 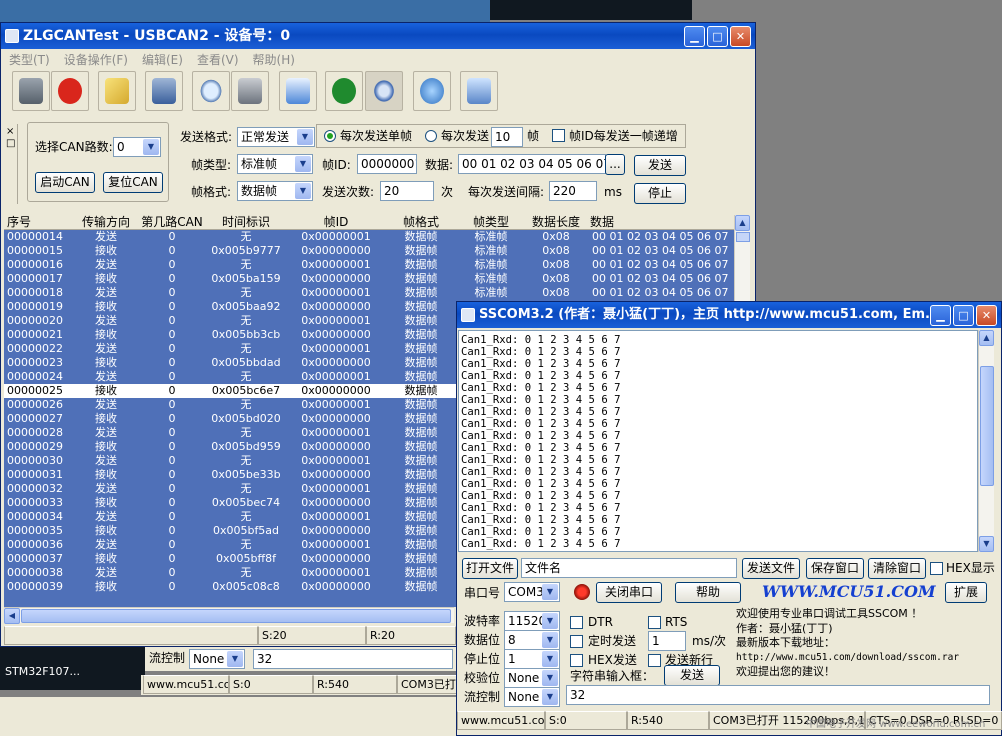 I want to click on toolbar-trash-button, so click(x=164, y=91).